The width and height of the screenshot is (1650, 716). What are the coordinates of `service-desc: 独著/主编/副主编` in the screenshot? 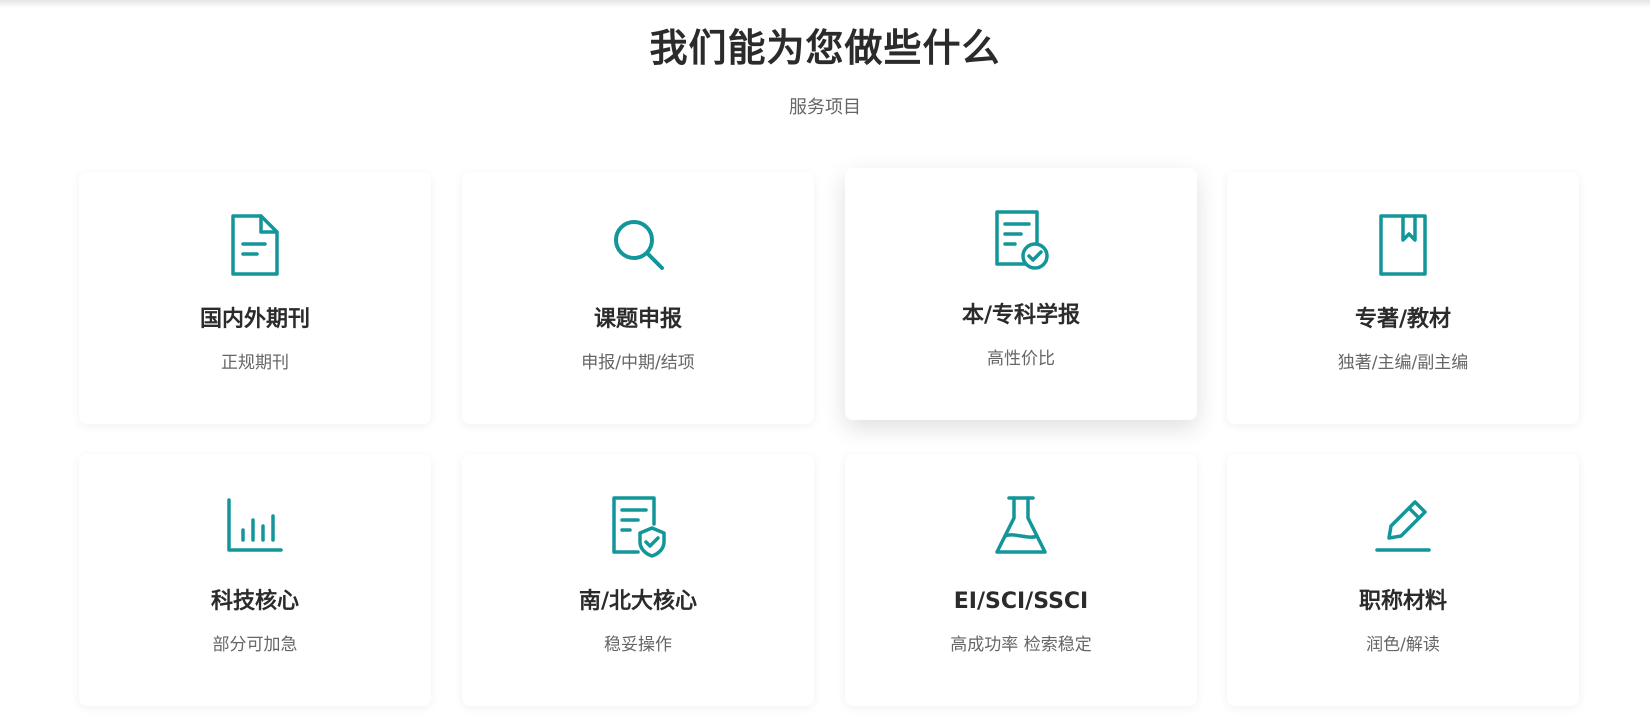 It's located at (1403, 363).